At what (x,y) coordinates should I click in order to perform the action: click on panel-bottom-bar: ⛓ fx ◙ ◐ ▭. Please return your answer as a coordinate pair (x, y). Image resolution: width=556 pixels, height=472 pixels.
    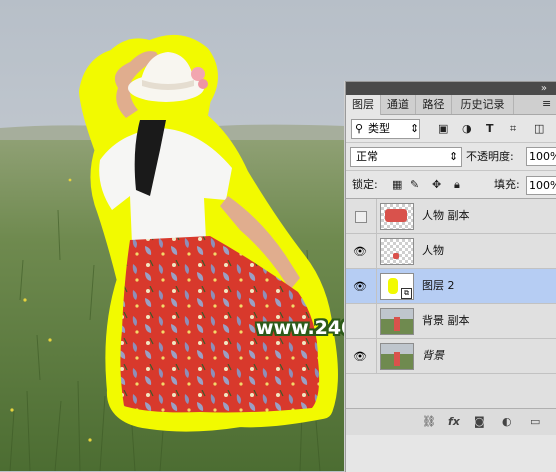
    Looking at the image, I should click on (451, 421).